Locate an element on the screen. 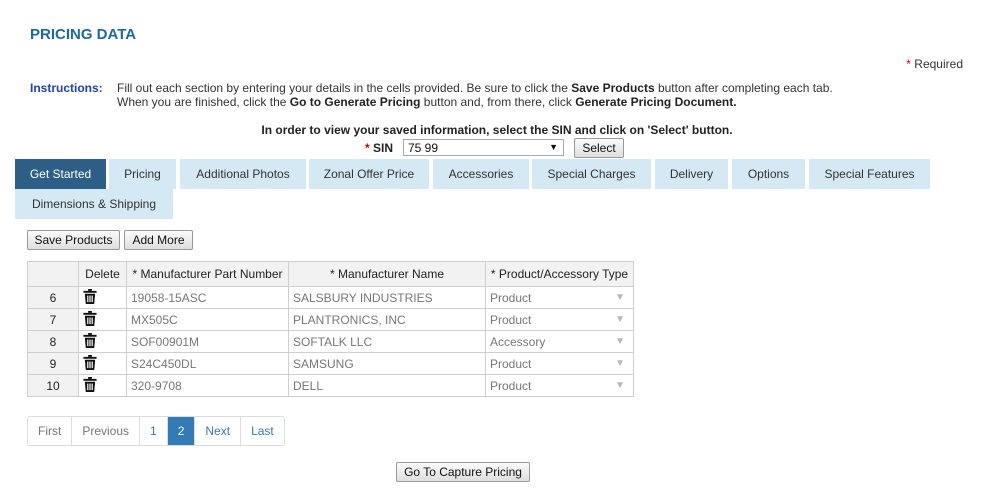  sin-label: * SIN is located at coordinates (379, 148).